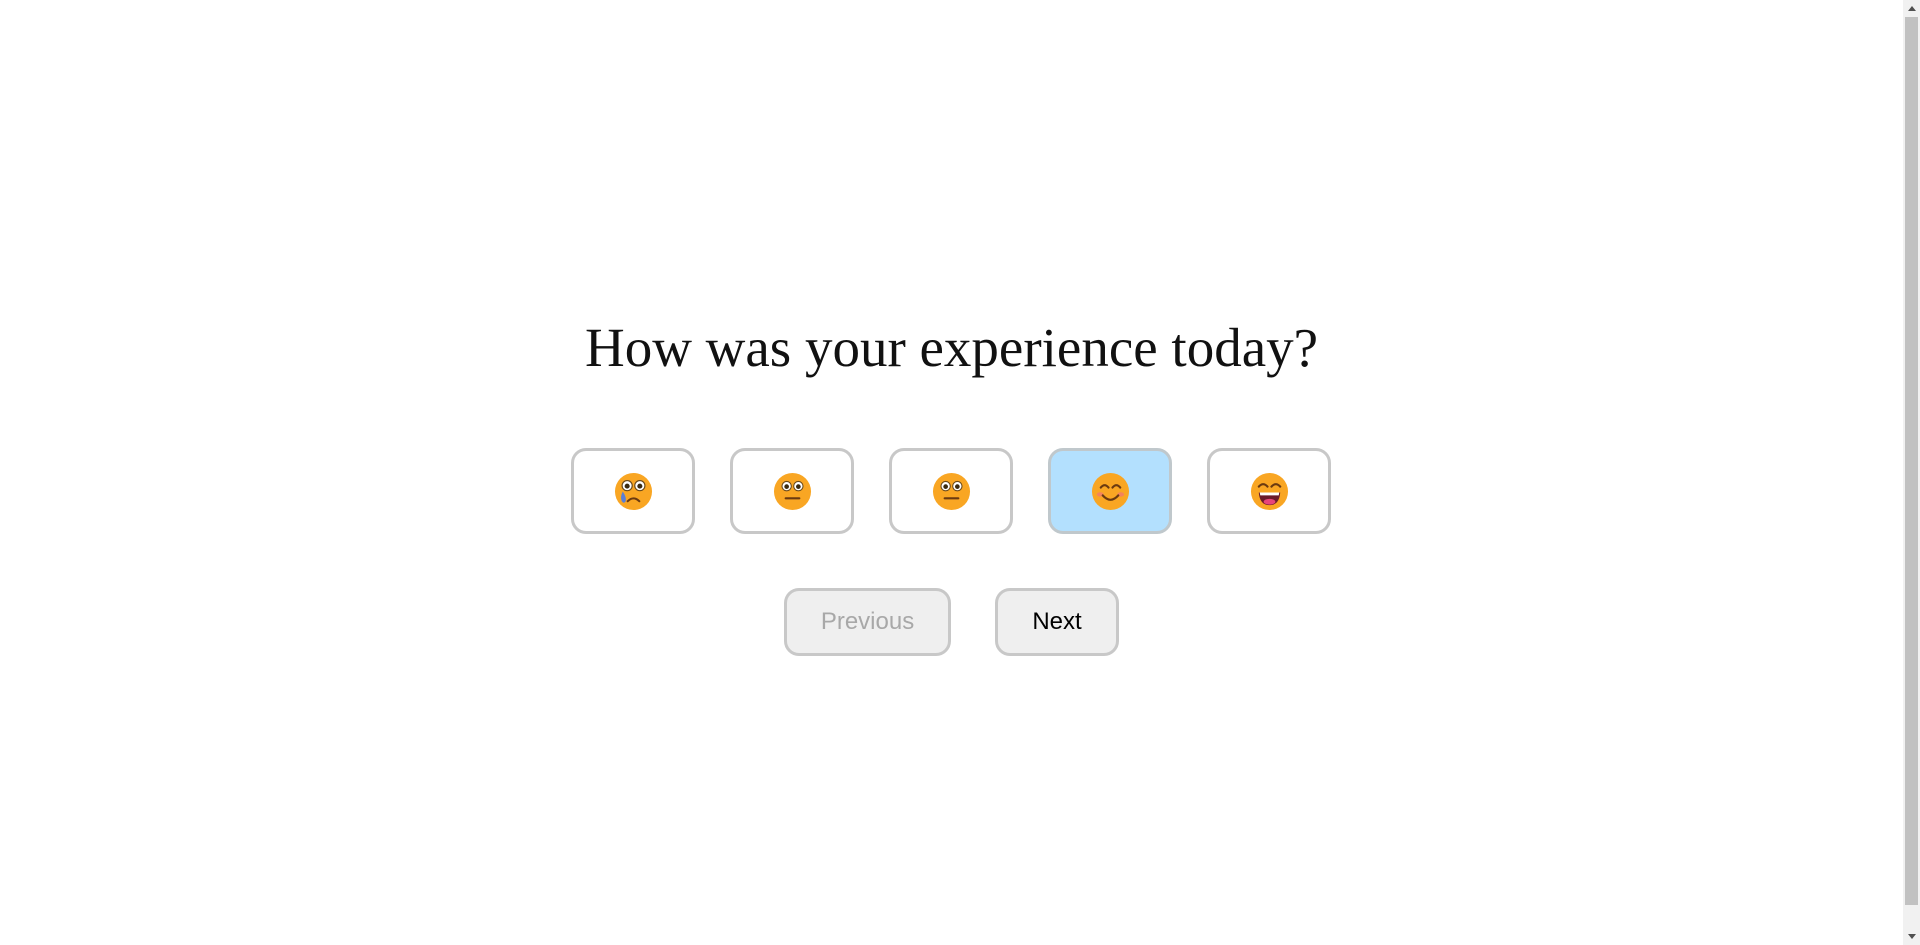  Describe the element at coordinates (1911, 461) in the screenshot. I see `scroll-thumb` at that location.